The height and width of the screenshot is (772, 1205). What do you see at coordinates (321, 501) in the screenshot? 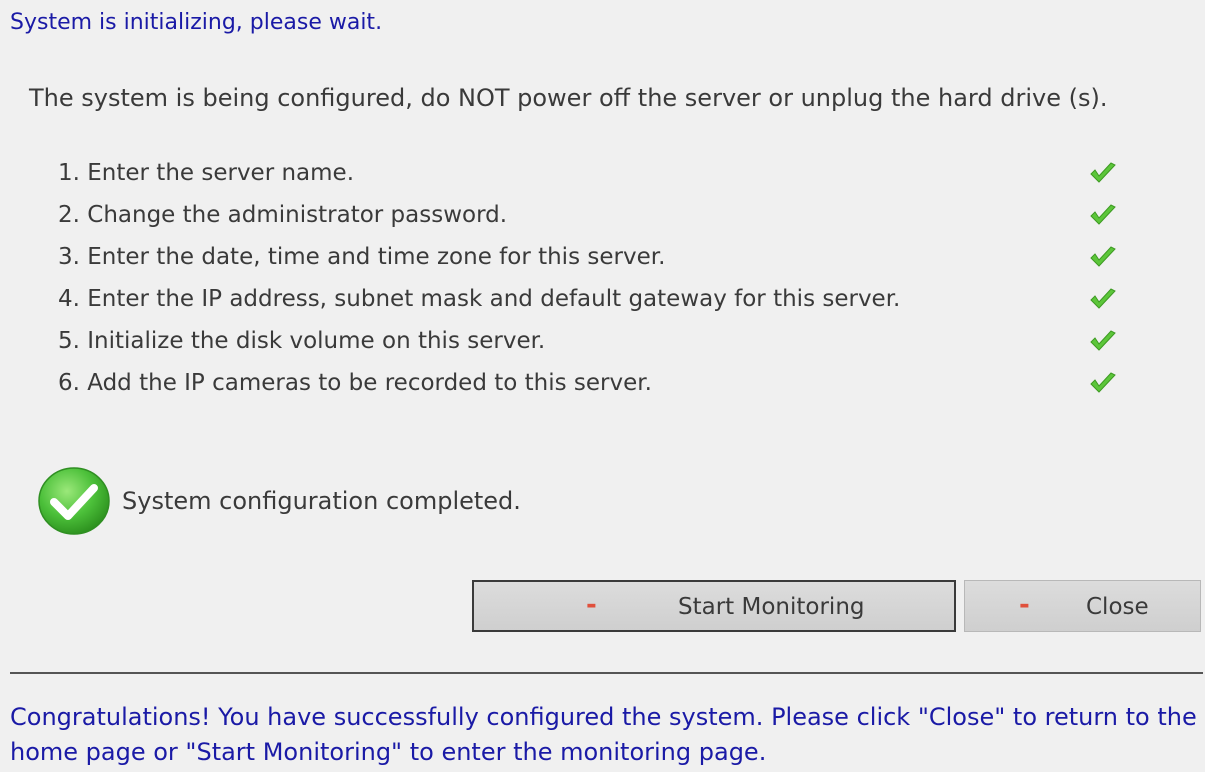
I see `completion-status-text: System configuration completed.` at bounding box center [321, 501].